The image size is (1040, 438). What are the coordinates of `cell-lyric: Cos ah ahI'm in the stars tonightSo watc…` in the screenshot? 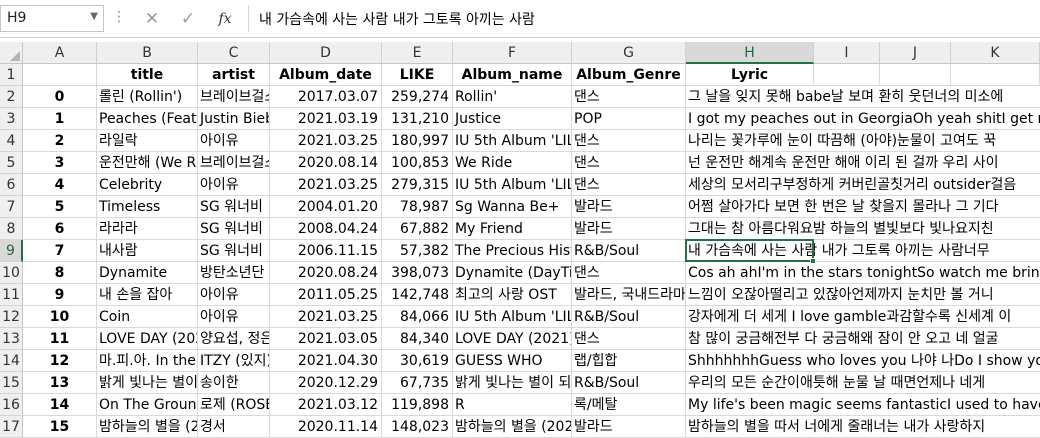 It's located at (863, 273).